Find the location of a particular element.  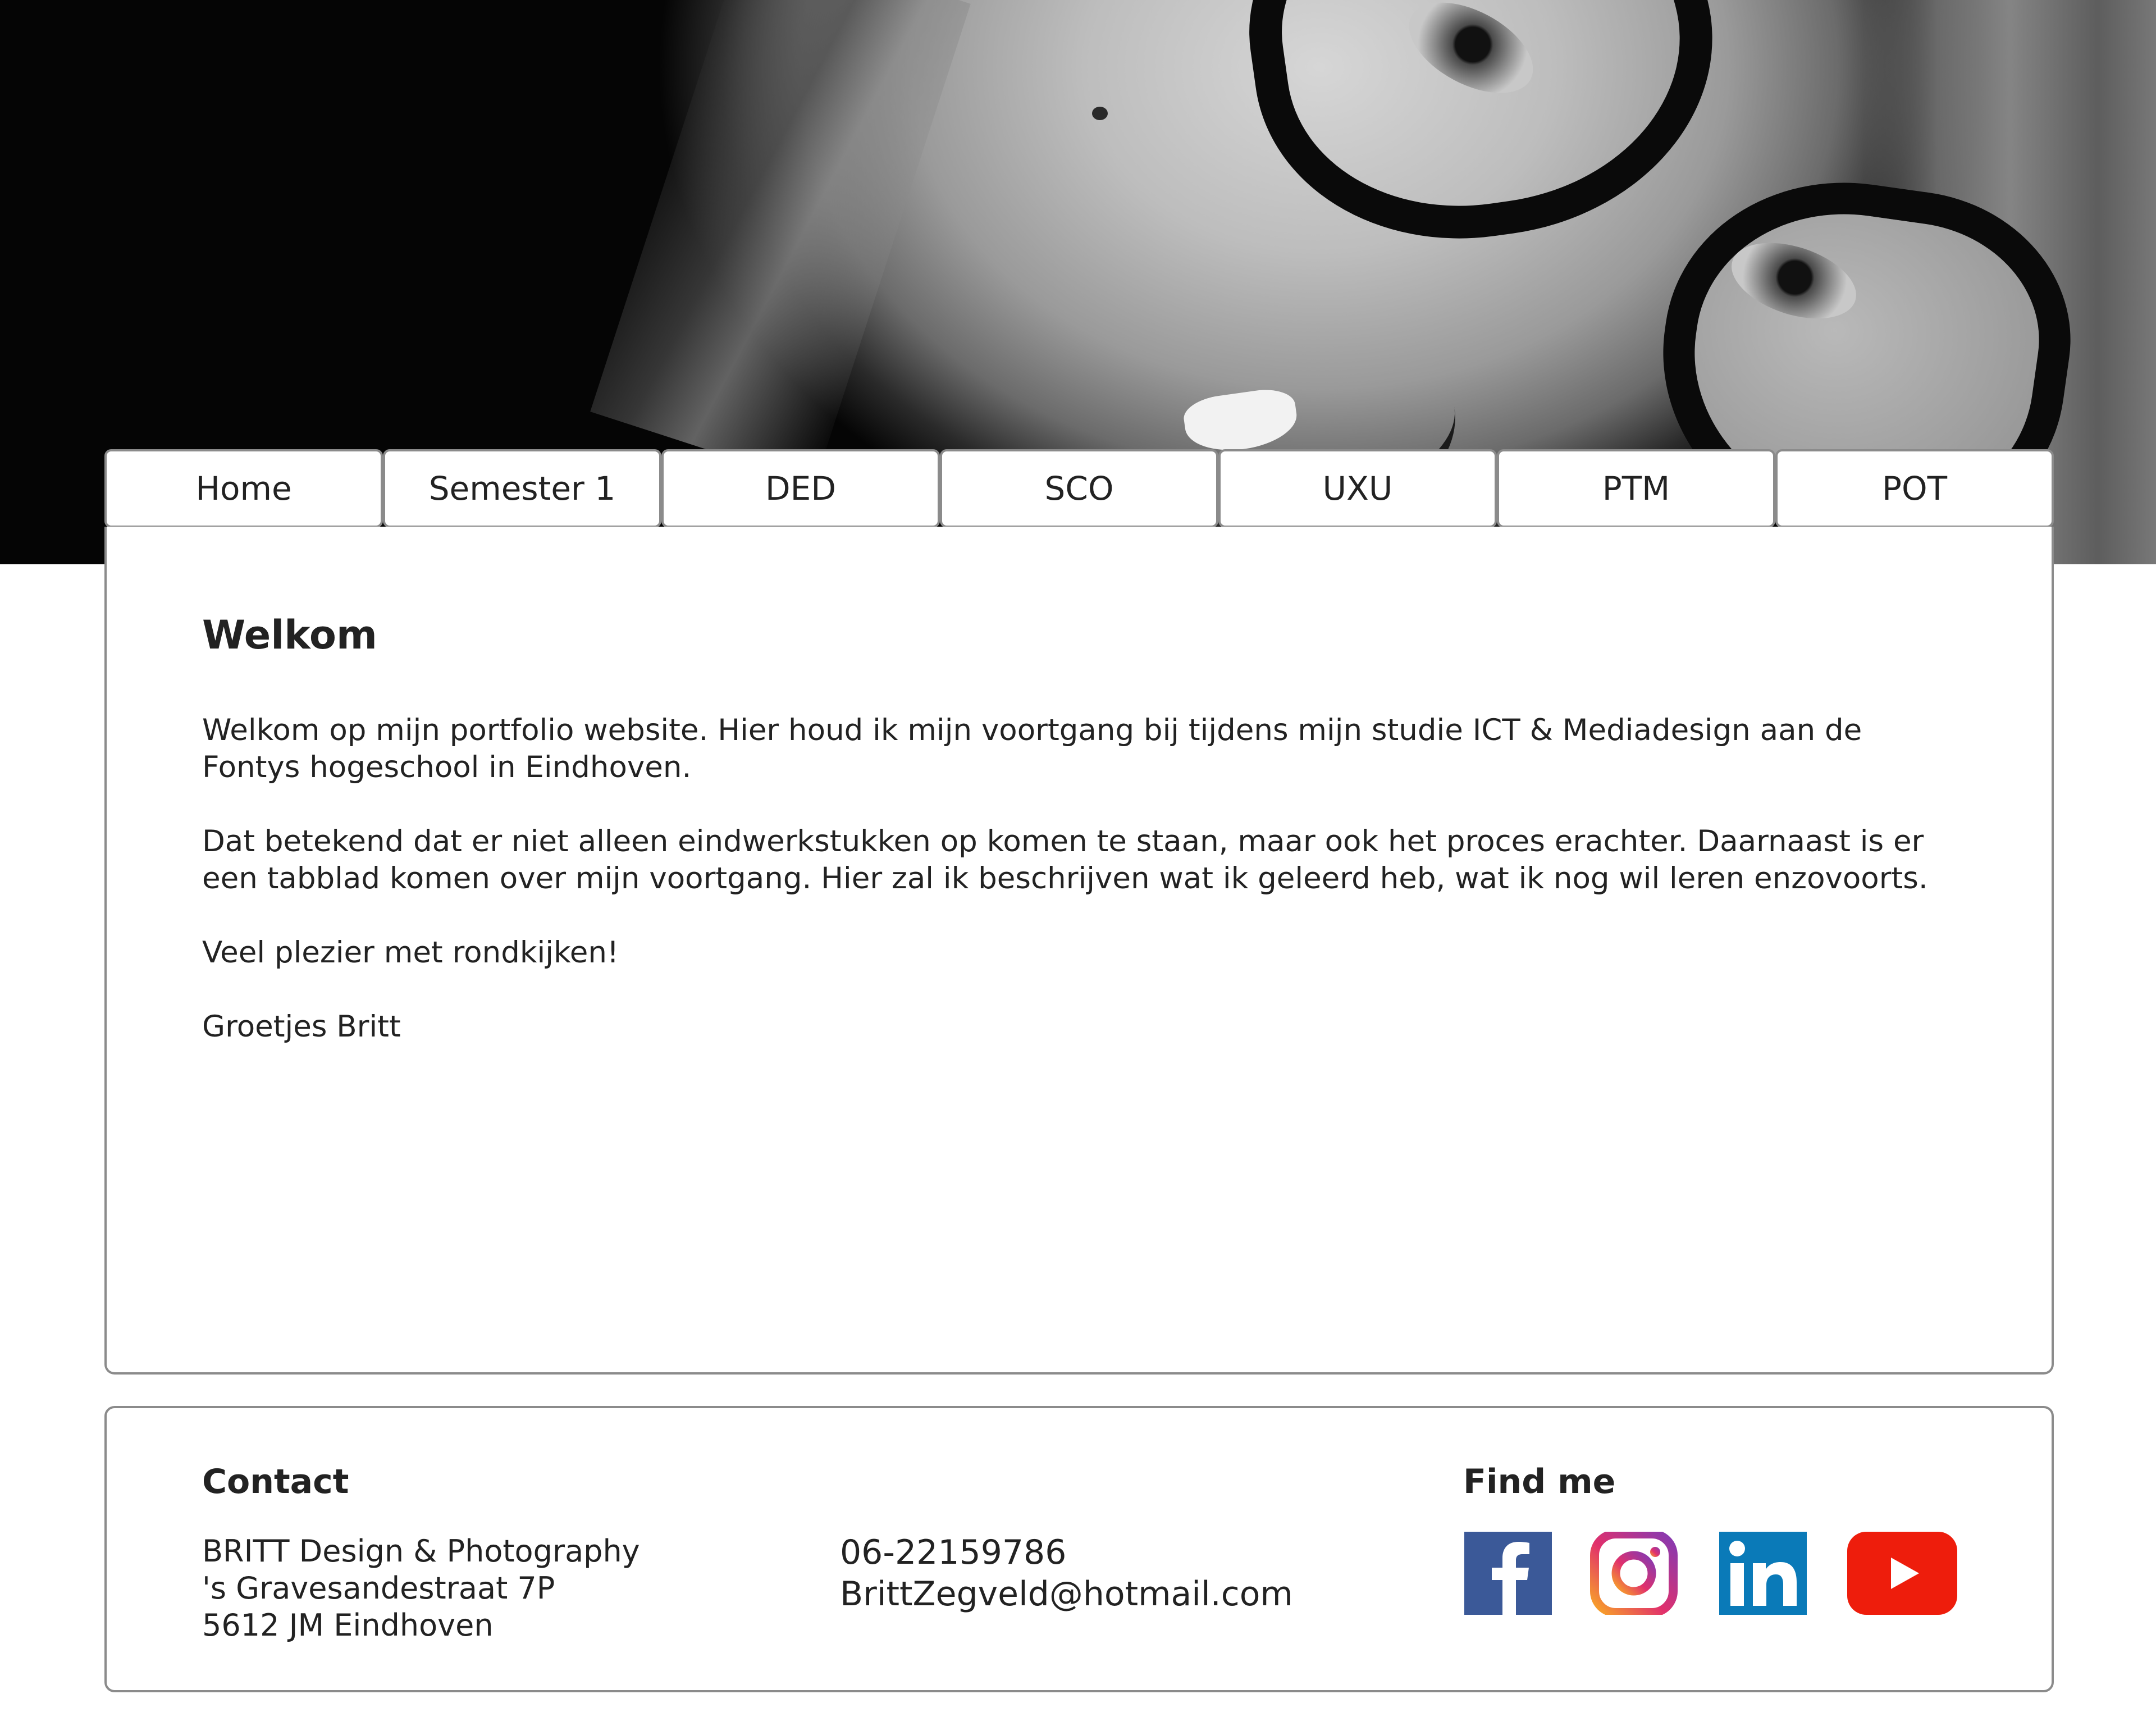

contact-details: 06-22159786 BrittZegveld@hotmail.com is located at coordinates (1066, 1573).